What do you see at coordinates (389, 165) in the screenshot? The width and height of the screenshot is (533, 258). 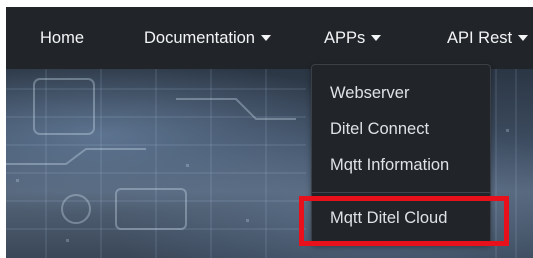 I see `dropdown-item-mqtt-information: Mqtt Information` at bounding box center [389, 165].